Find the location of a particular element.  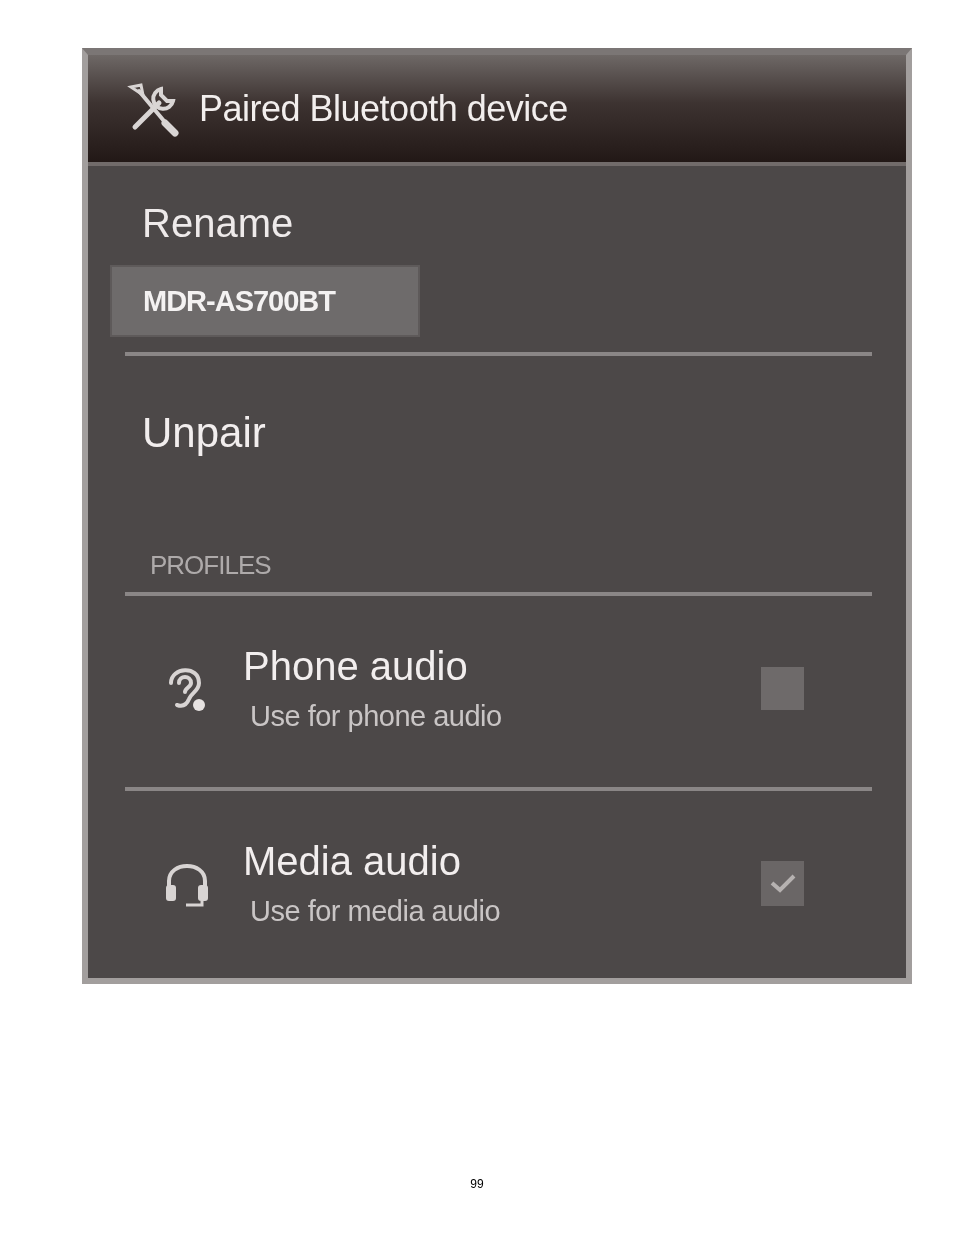

profile-description: Use for media audio is located at coordinates (375, 911).